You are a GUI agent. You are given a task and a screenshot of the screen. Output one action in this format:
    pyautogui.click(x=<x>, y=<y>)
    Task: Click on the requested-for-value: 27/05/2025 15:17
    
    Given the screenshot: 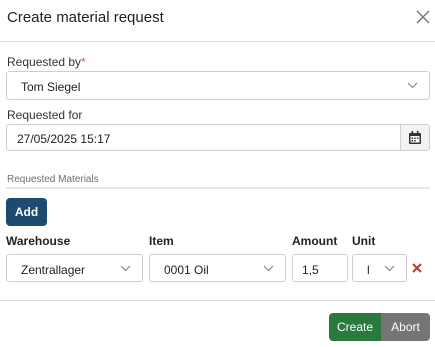 What is the action you would take?
    pyautogui.click(x=64, y=139)
    